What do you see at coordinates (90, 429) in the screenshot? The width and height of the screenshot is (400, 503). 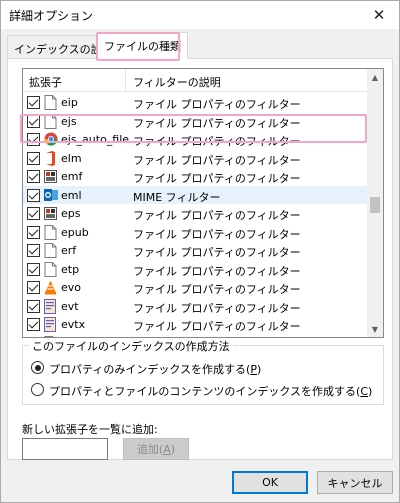 I see `add-extension-label: 新しい拡張子を一覧に追加:` at bounding box center [90, 429].